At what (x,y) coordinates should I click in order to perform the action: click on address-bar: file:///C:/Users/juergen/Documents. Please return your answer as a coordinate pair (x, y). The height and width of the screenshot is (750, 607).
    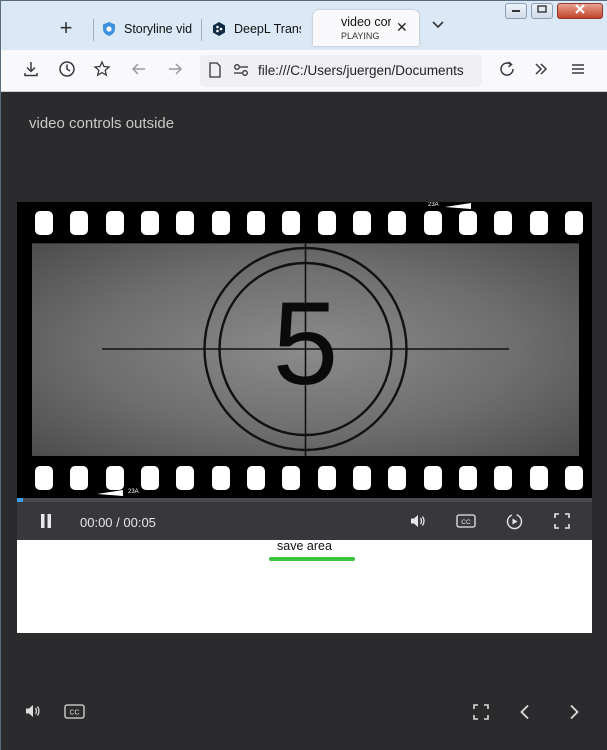
    Looking at the image, I should click on (341, 71).